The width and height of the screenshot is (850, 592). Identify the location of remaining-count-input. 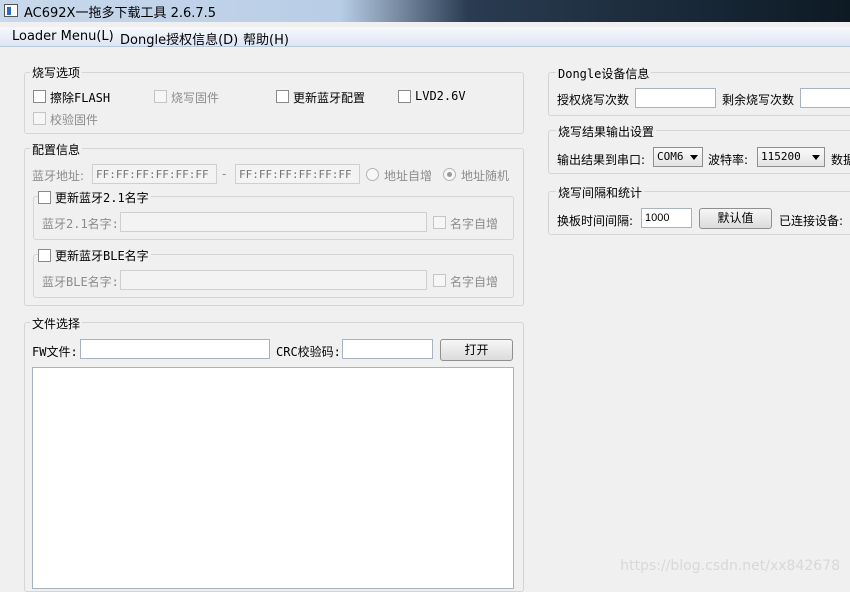
(825, 98).